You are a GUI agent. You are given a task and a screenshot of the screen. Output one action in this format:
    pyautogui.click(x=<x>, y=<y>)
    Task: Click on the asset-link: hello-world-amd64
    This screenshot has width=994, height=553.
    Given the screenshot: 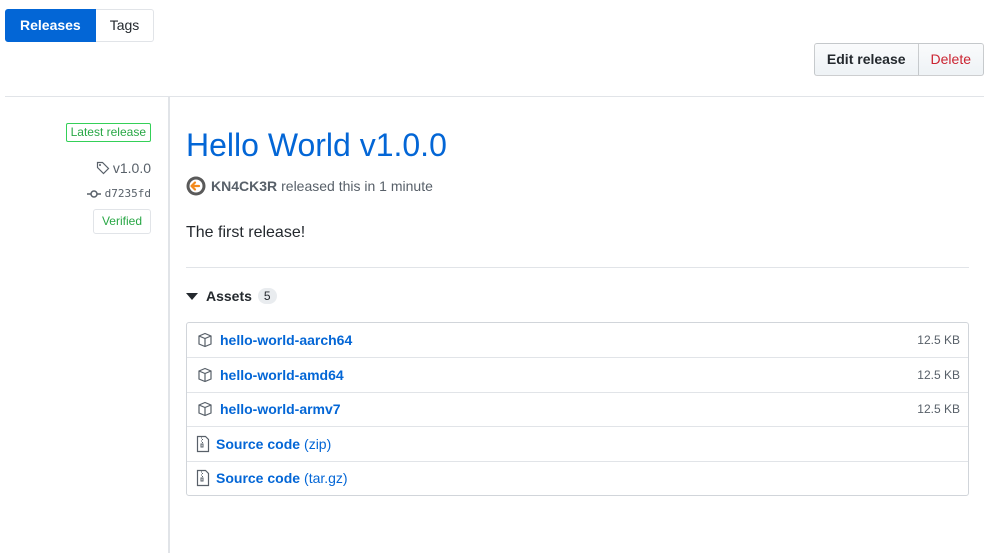 What is the action you would take?
    pyautogui.click(x=282, y=375)
    